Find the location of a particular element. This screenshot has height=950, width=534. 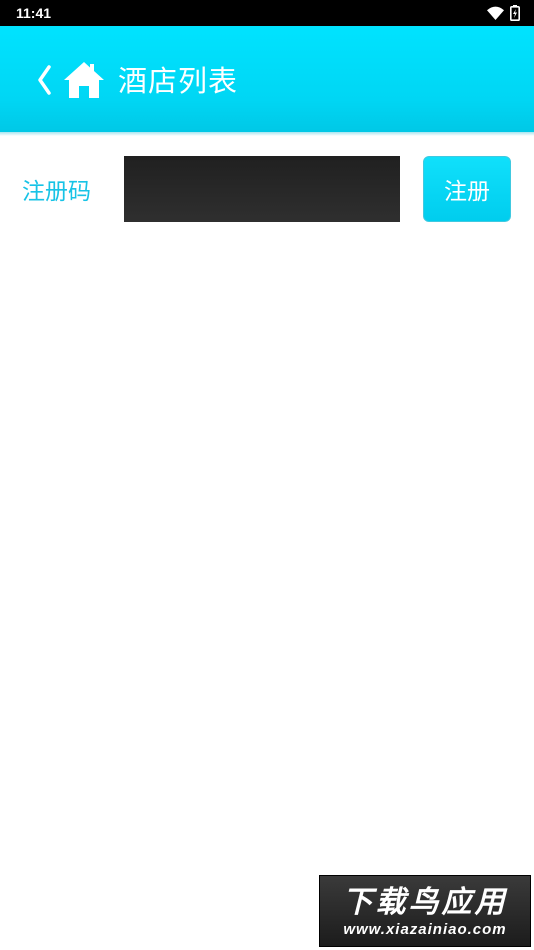

home-button is located at coordinates (84, 80).